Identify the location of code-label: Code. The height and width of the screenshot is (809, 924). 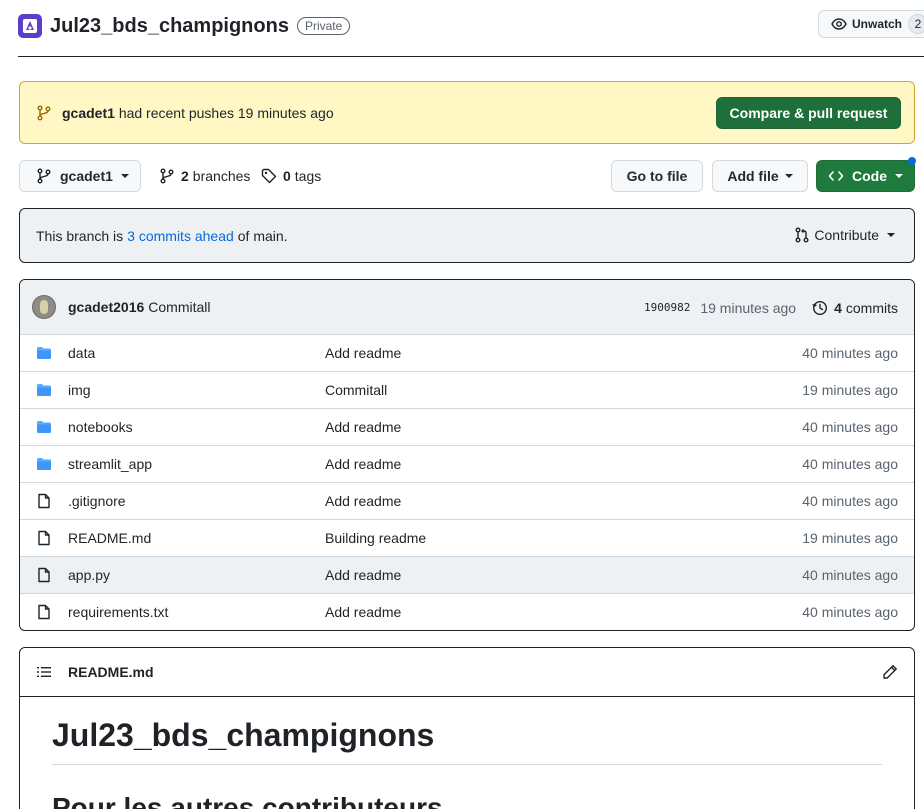
(869, 176).